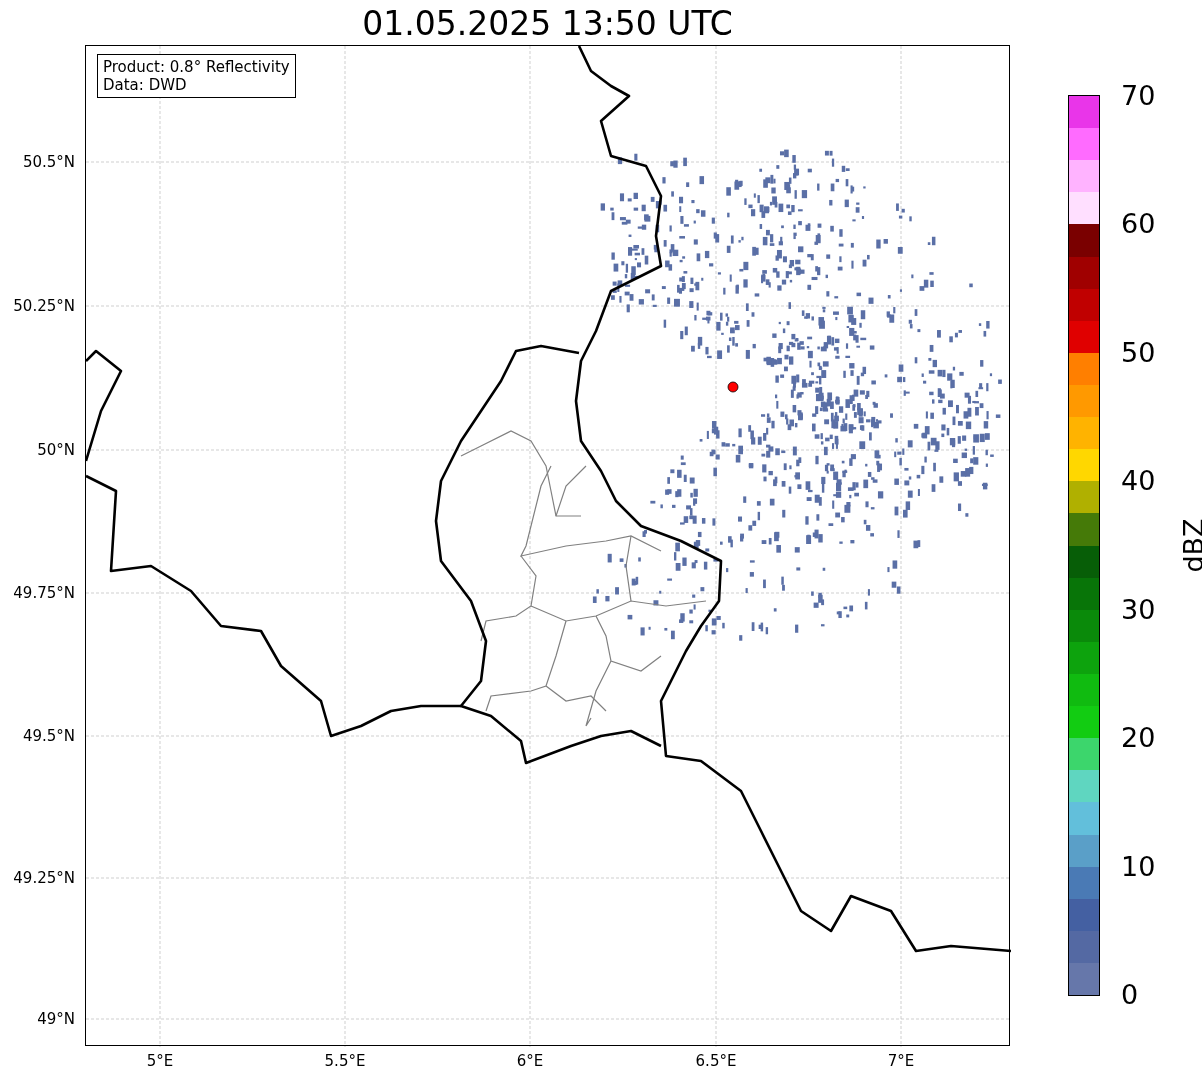  Describe the element at coordinates (160, 1061) in the screenshot. I see `longitude-label: 5°E` at that location.